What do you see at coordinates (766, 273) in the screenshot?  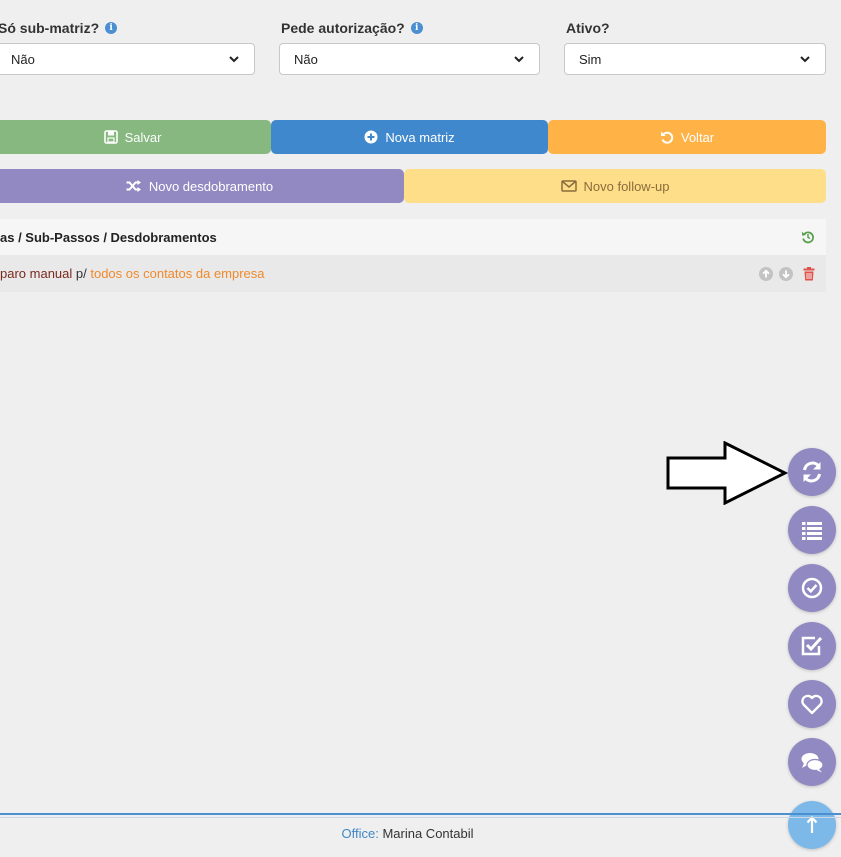 I see `arrow-circle-up-icon` at bounding box center [766, 273].